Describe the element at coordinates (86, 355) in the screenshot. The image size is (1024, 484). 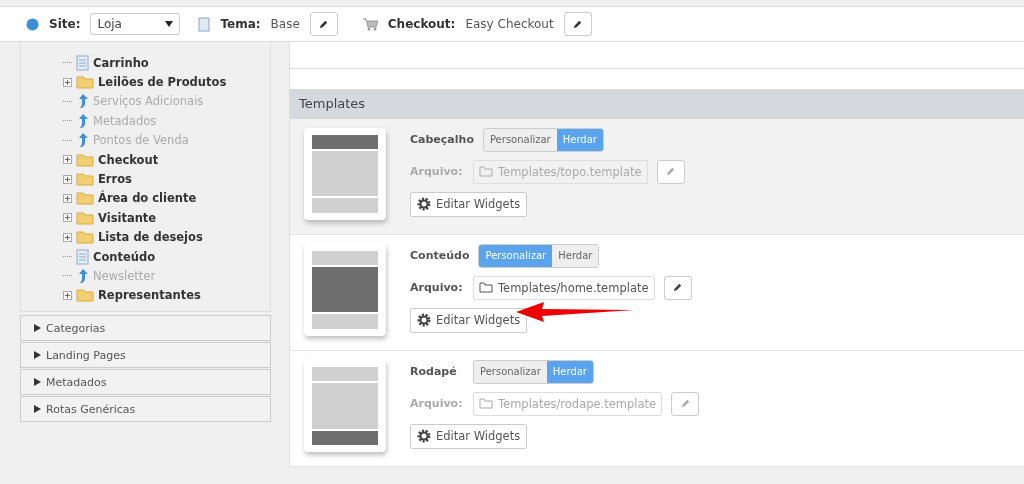
I see `accordion-label: Landing Pages` at that location.